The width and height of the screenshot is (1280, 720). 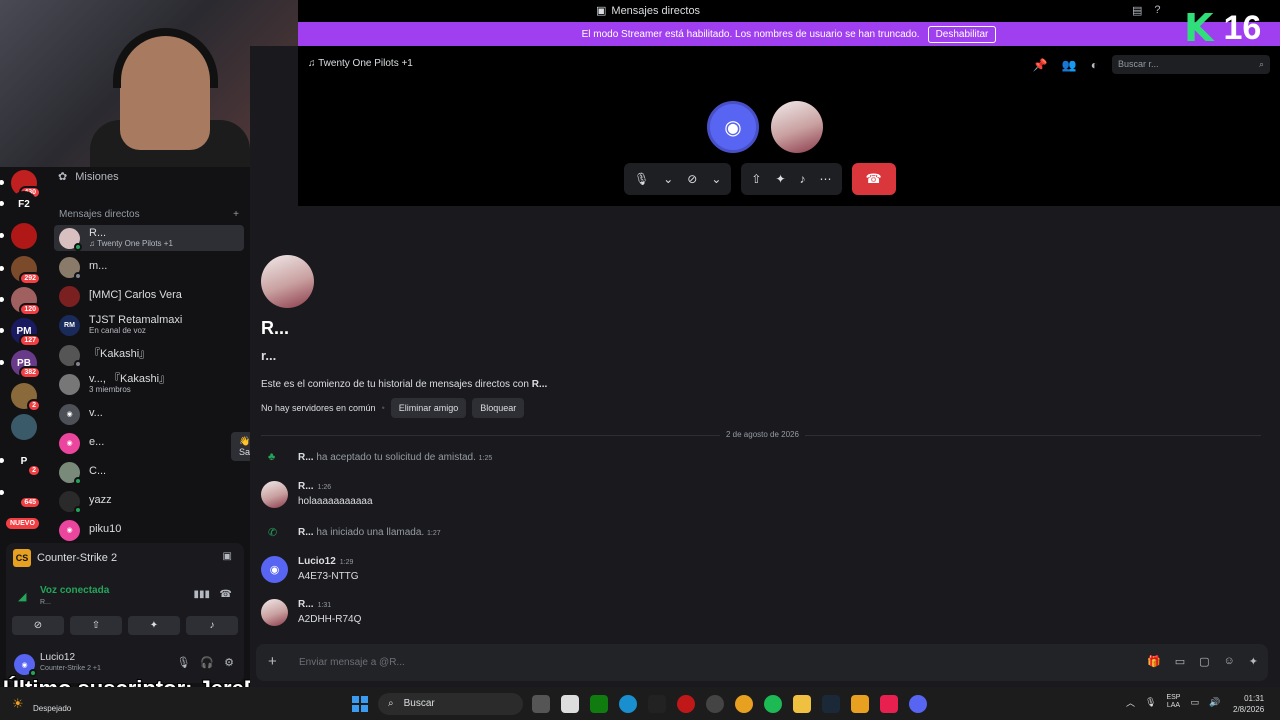 I want to click on taskbar-search: ⌕ Buscar, so click(x=450, y=704).